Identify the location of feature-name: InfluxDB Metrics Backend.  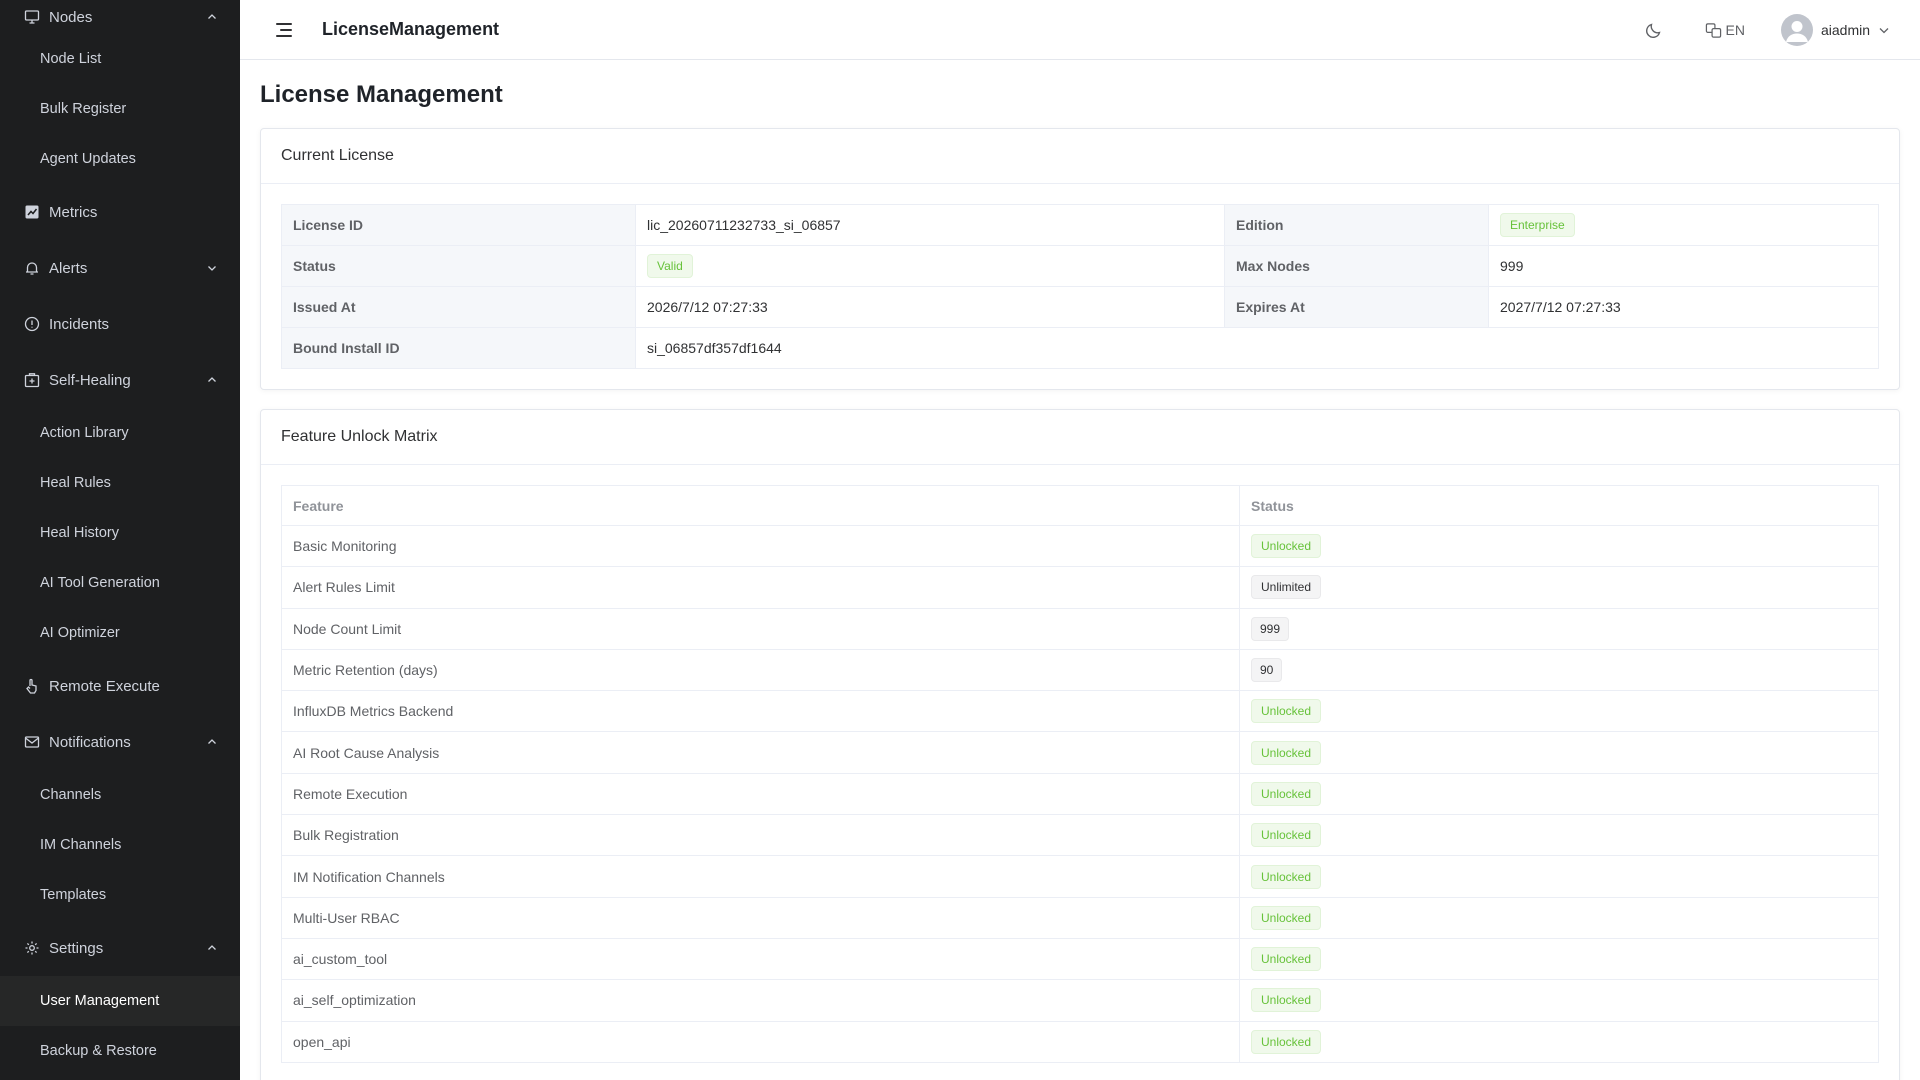
(760, 711).